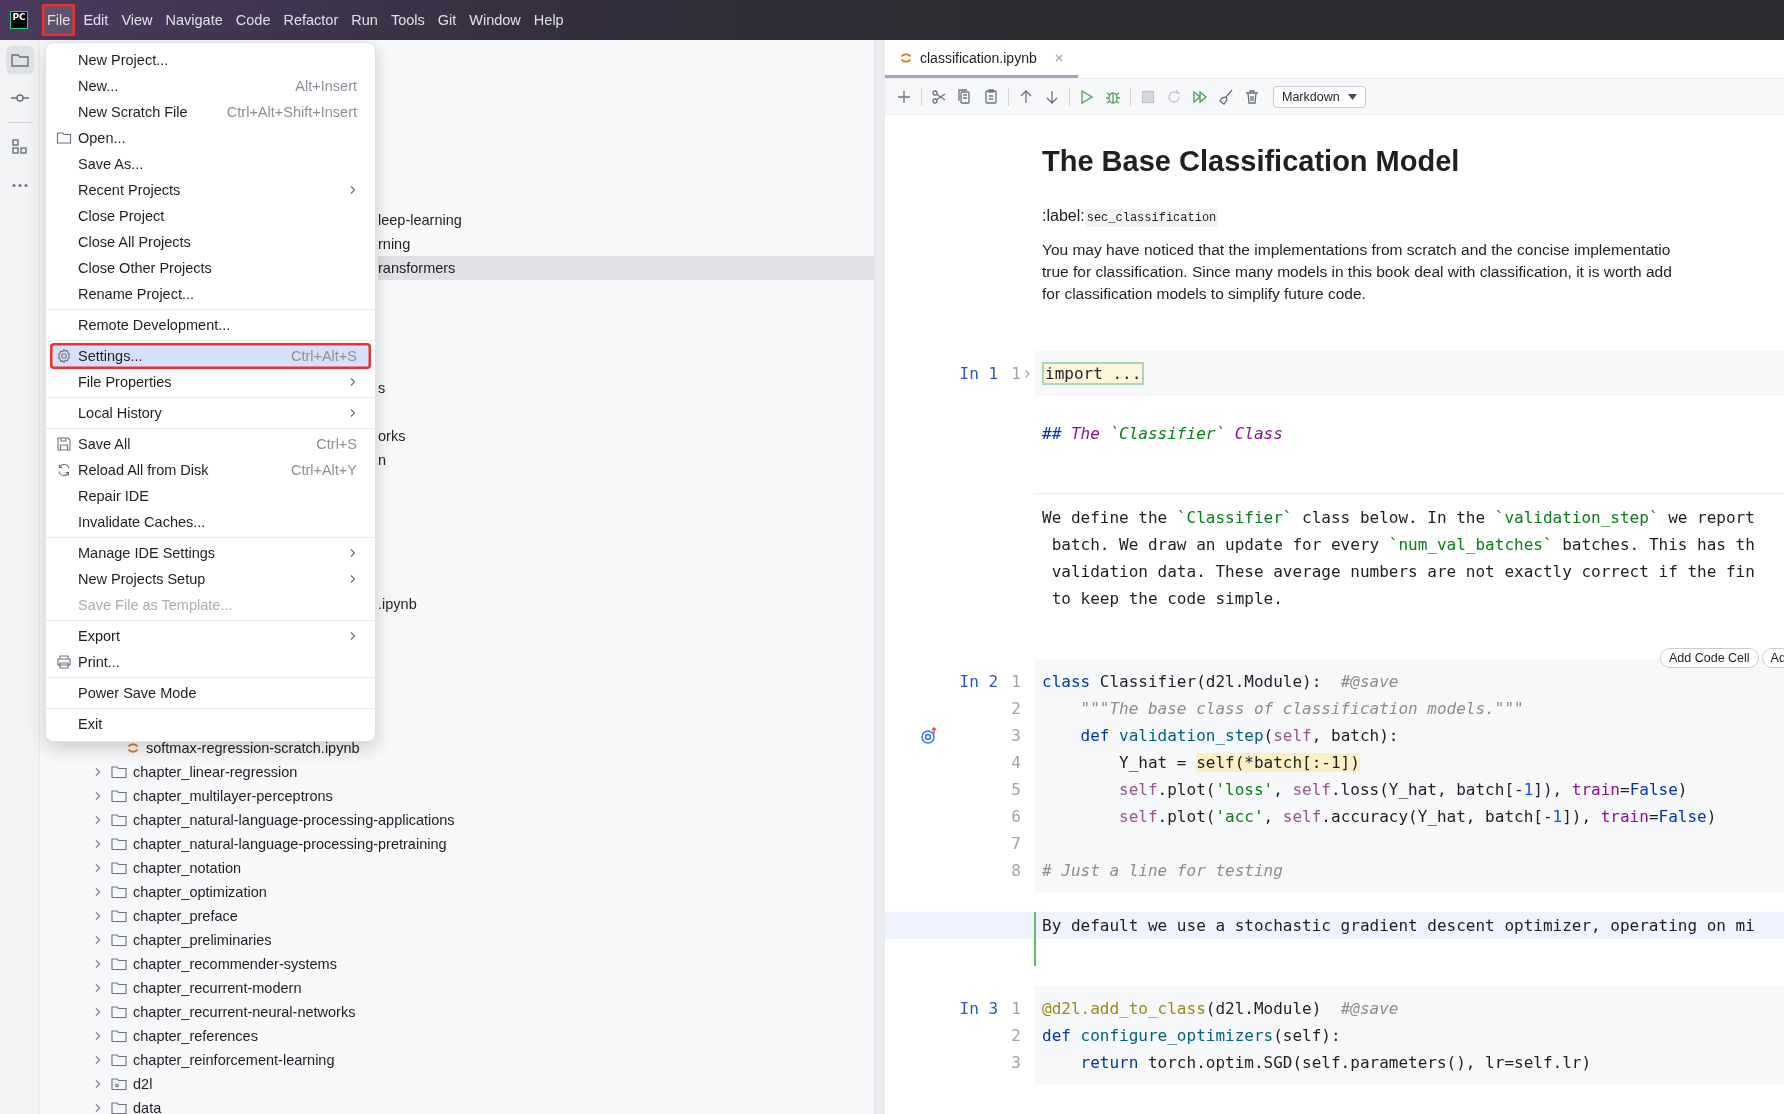  Describe the element at coordinates (457, 772) in the screenshot. I see `tree-item: chapter_linear-regression` at that location.